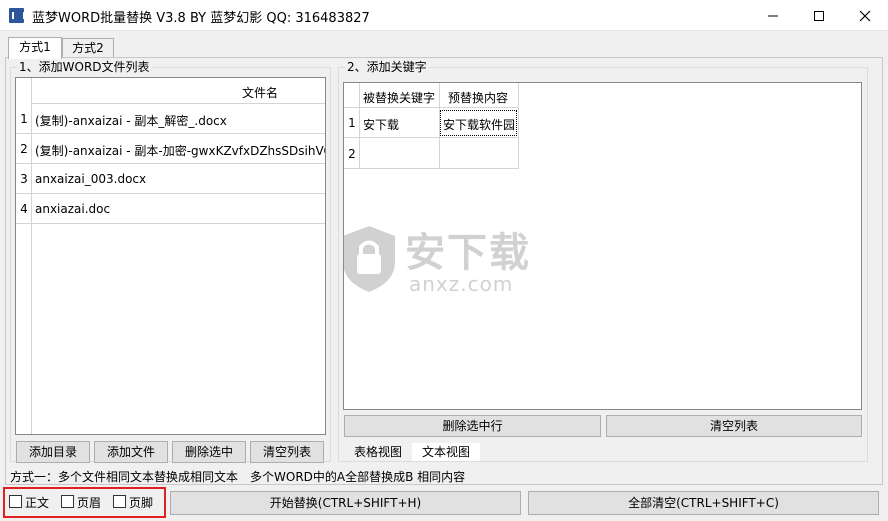 The height and width of the screenshot is (521, 888). What do you see at coordinates (37, 503) in the screenshot?
I see `body-checkbox-label: 正文` at bounding box center [37, 503].